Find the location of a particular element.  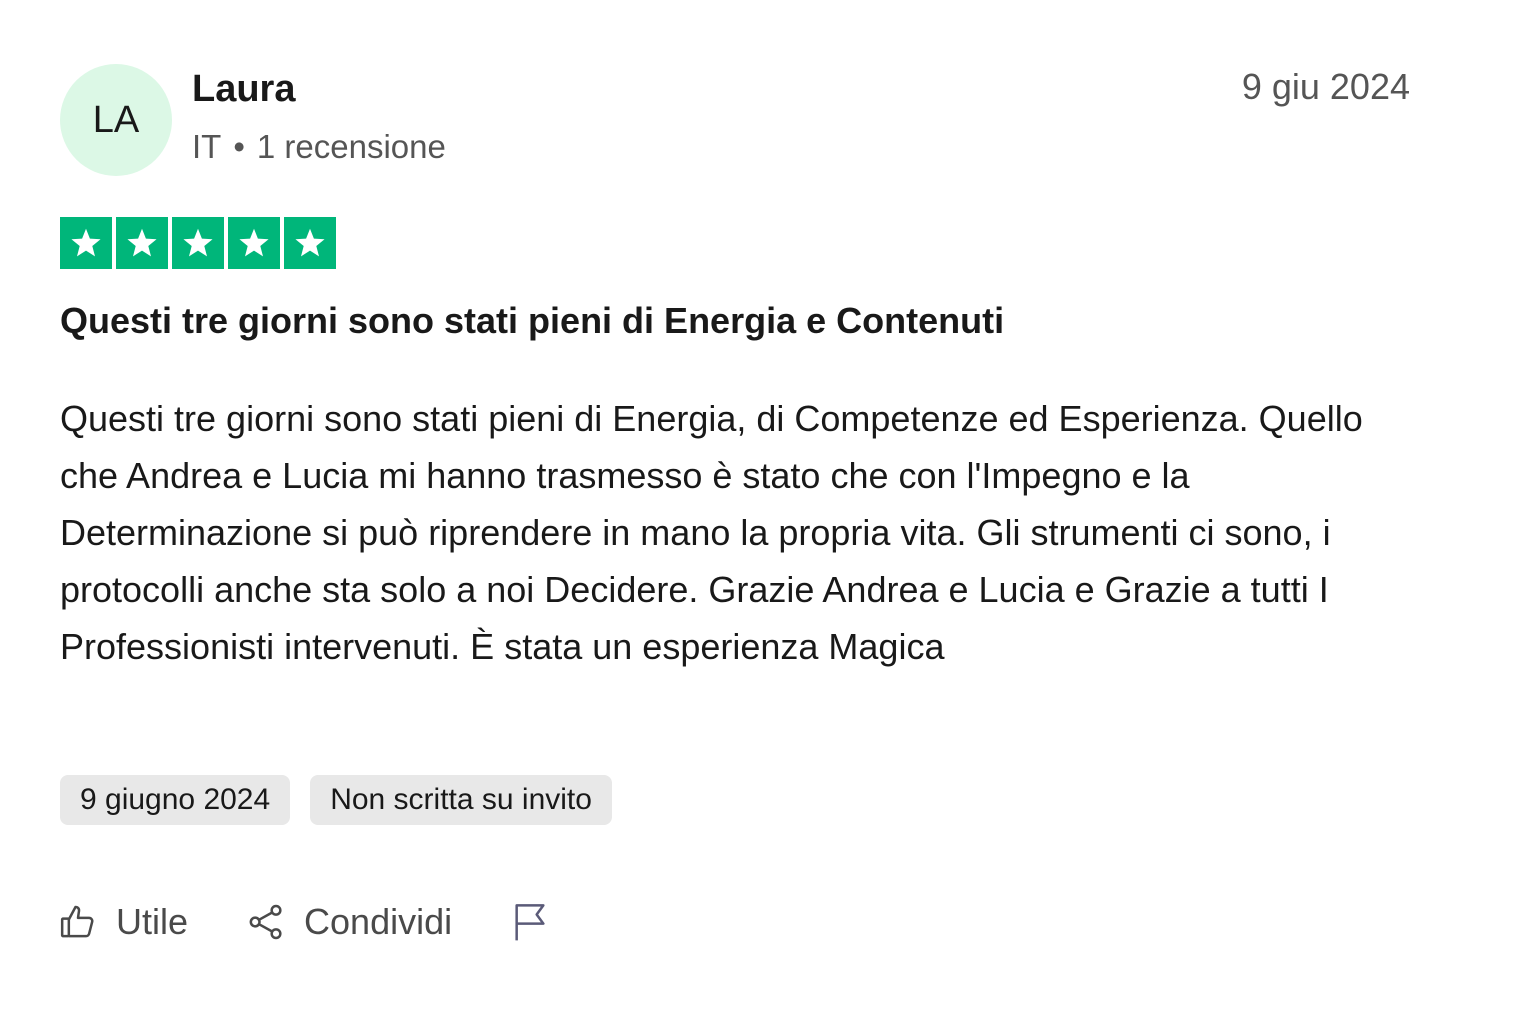

author-name: Laura is located at coordinates (243, 89).